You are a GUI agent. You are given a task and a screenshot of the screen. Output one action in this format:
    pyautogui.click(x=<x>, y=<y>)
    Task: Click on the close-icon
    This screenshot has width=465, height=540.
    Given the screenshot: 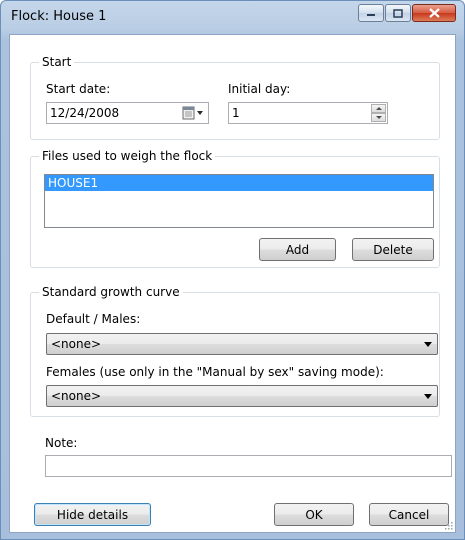 What is the action you would take?
    pyautogui.click(x=434, y=13)
    